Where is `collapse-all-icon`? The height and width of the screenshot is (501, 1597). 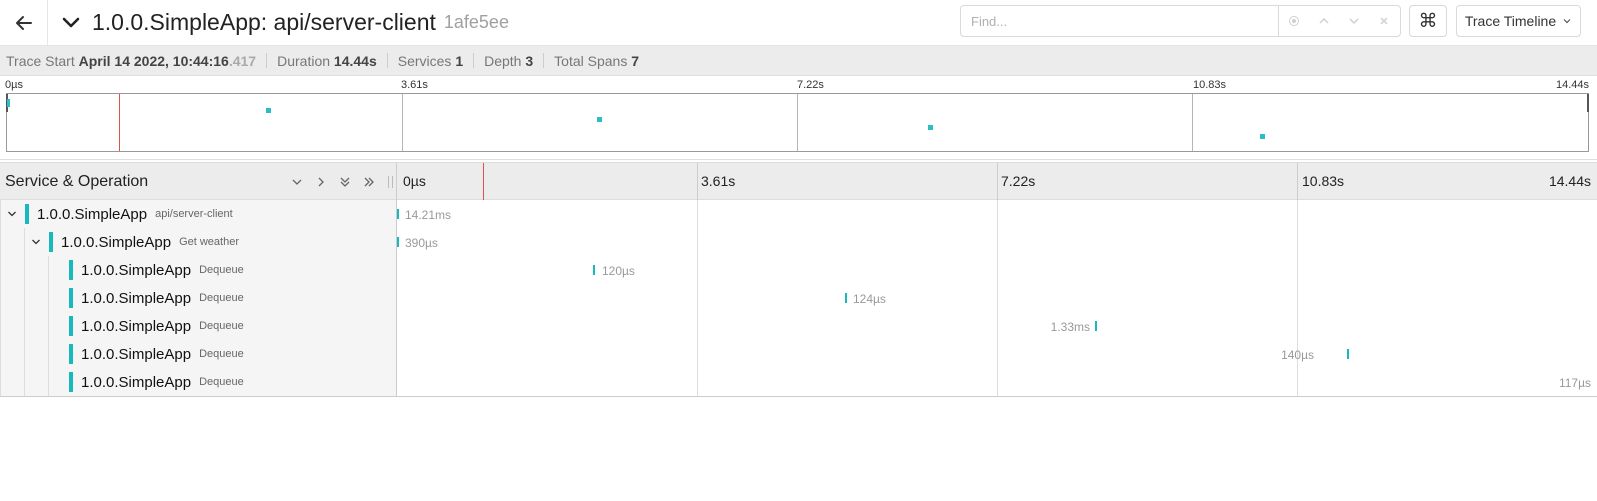 collapse-all-icon is located at coordinates (345, 182).